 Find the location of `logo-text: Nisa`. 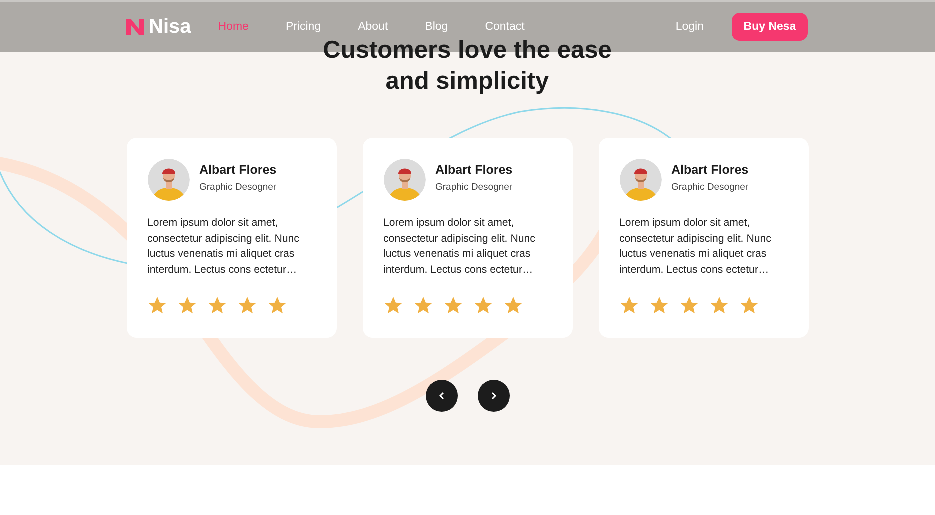

logo-text: Nisa is located at coordinates (170, 27).